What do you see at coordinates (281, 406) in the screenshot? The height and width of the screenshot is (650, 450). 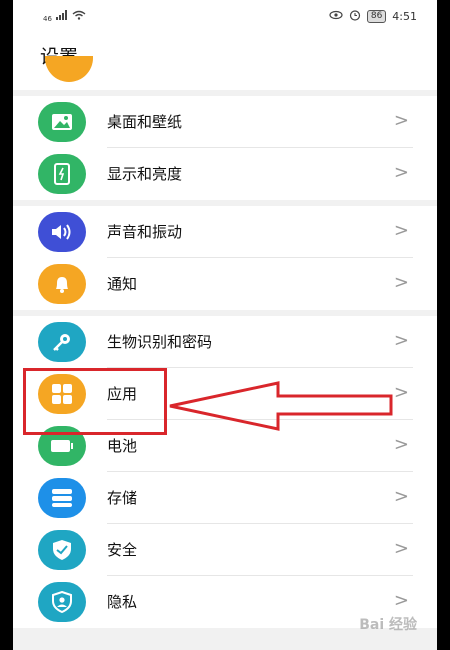 I see `pointer-arrow` at bounding box center [281, 406].